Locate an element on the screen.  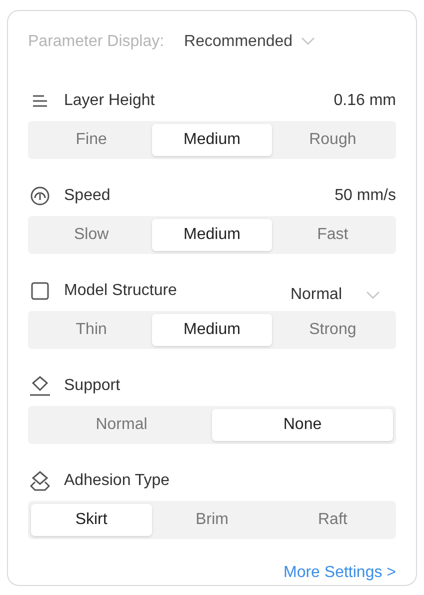
more-settings-link: More Settings > is located at coordinates (340, 573).